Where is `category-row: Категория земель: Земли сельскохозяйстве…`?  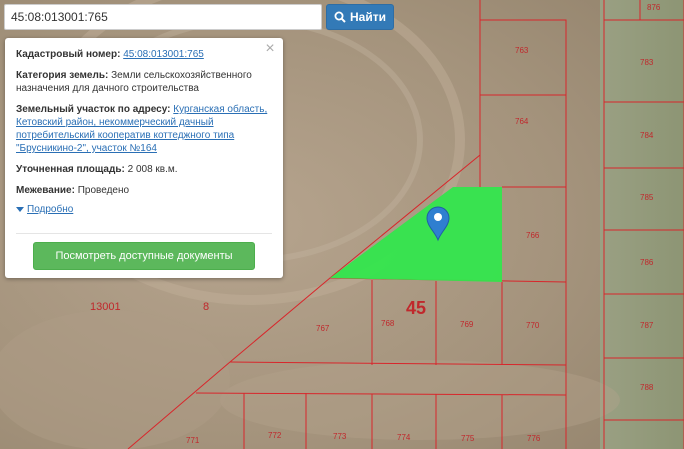 category-row: Категория земель: Земли сельскохозяйстве… is located at coordinates (143, 82).